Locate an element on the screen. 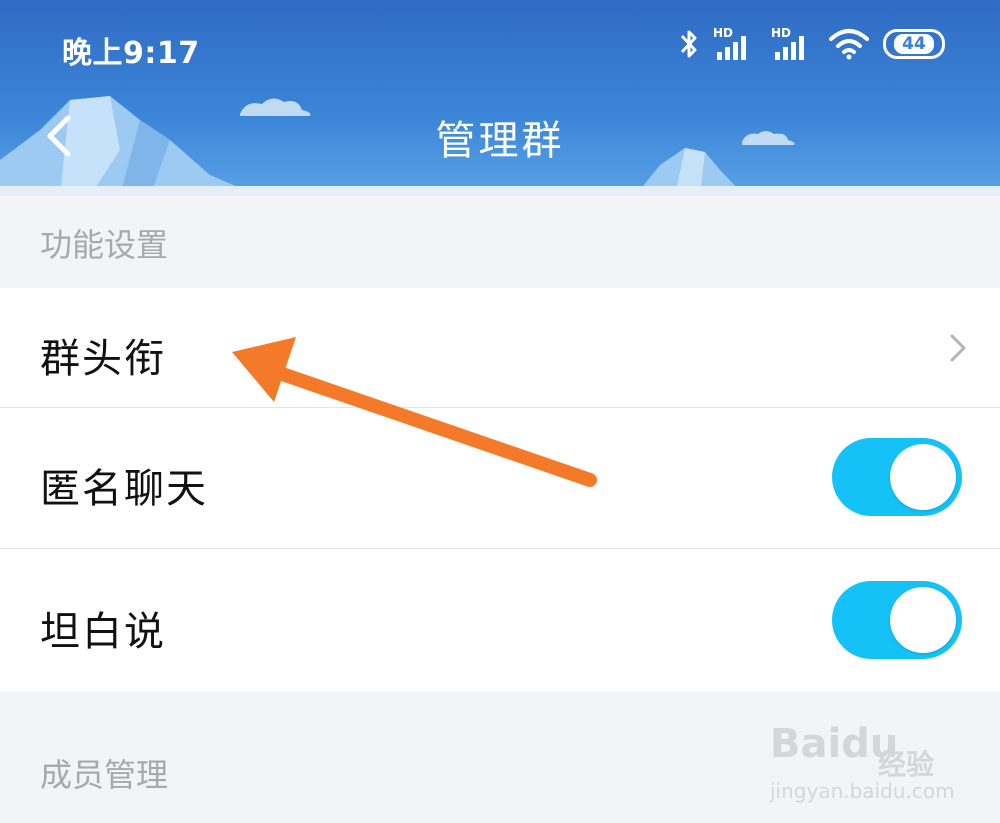 The image size is (1000, 823). signal-strength-icon-2: HD is located at coordinates (793, 44).